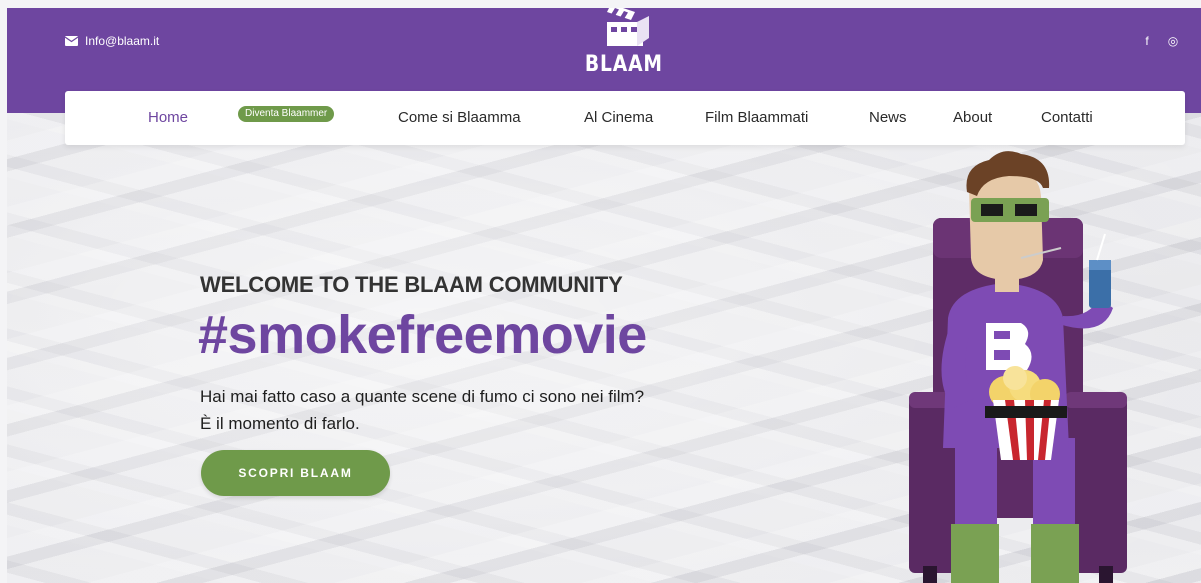 This screenshot has height=583, width=1201. Describe the element at coordinates (1173, 41) in the screenshot. I see `instagram-icon: ◎` at that location.